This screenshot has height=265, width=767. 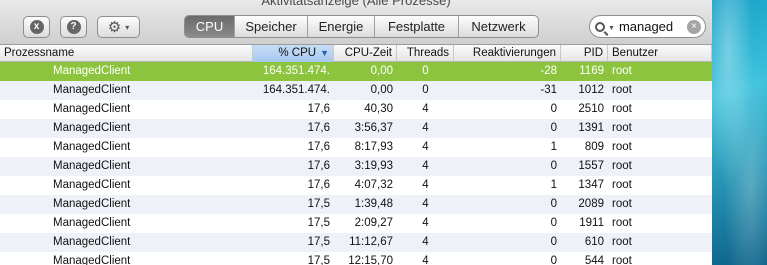 What do you see at coordinates (270, 26) in the screenshot?
I see `tab-memory: Speicher` at bounding box center [270, 26].